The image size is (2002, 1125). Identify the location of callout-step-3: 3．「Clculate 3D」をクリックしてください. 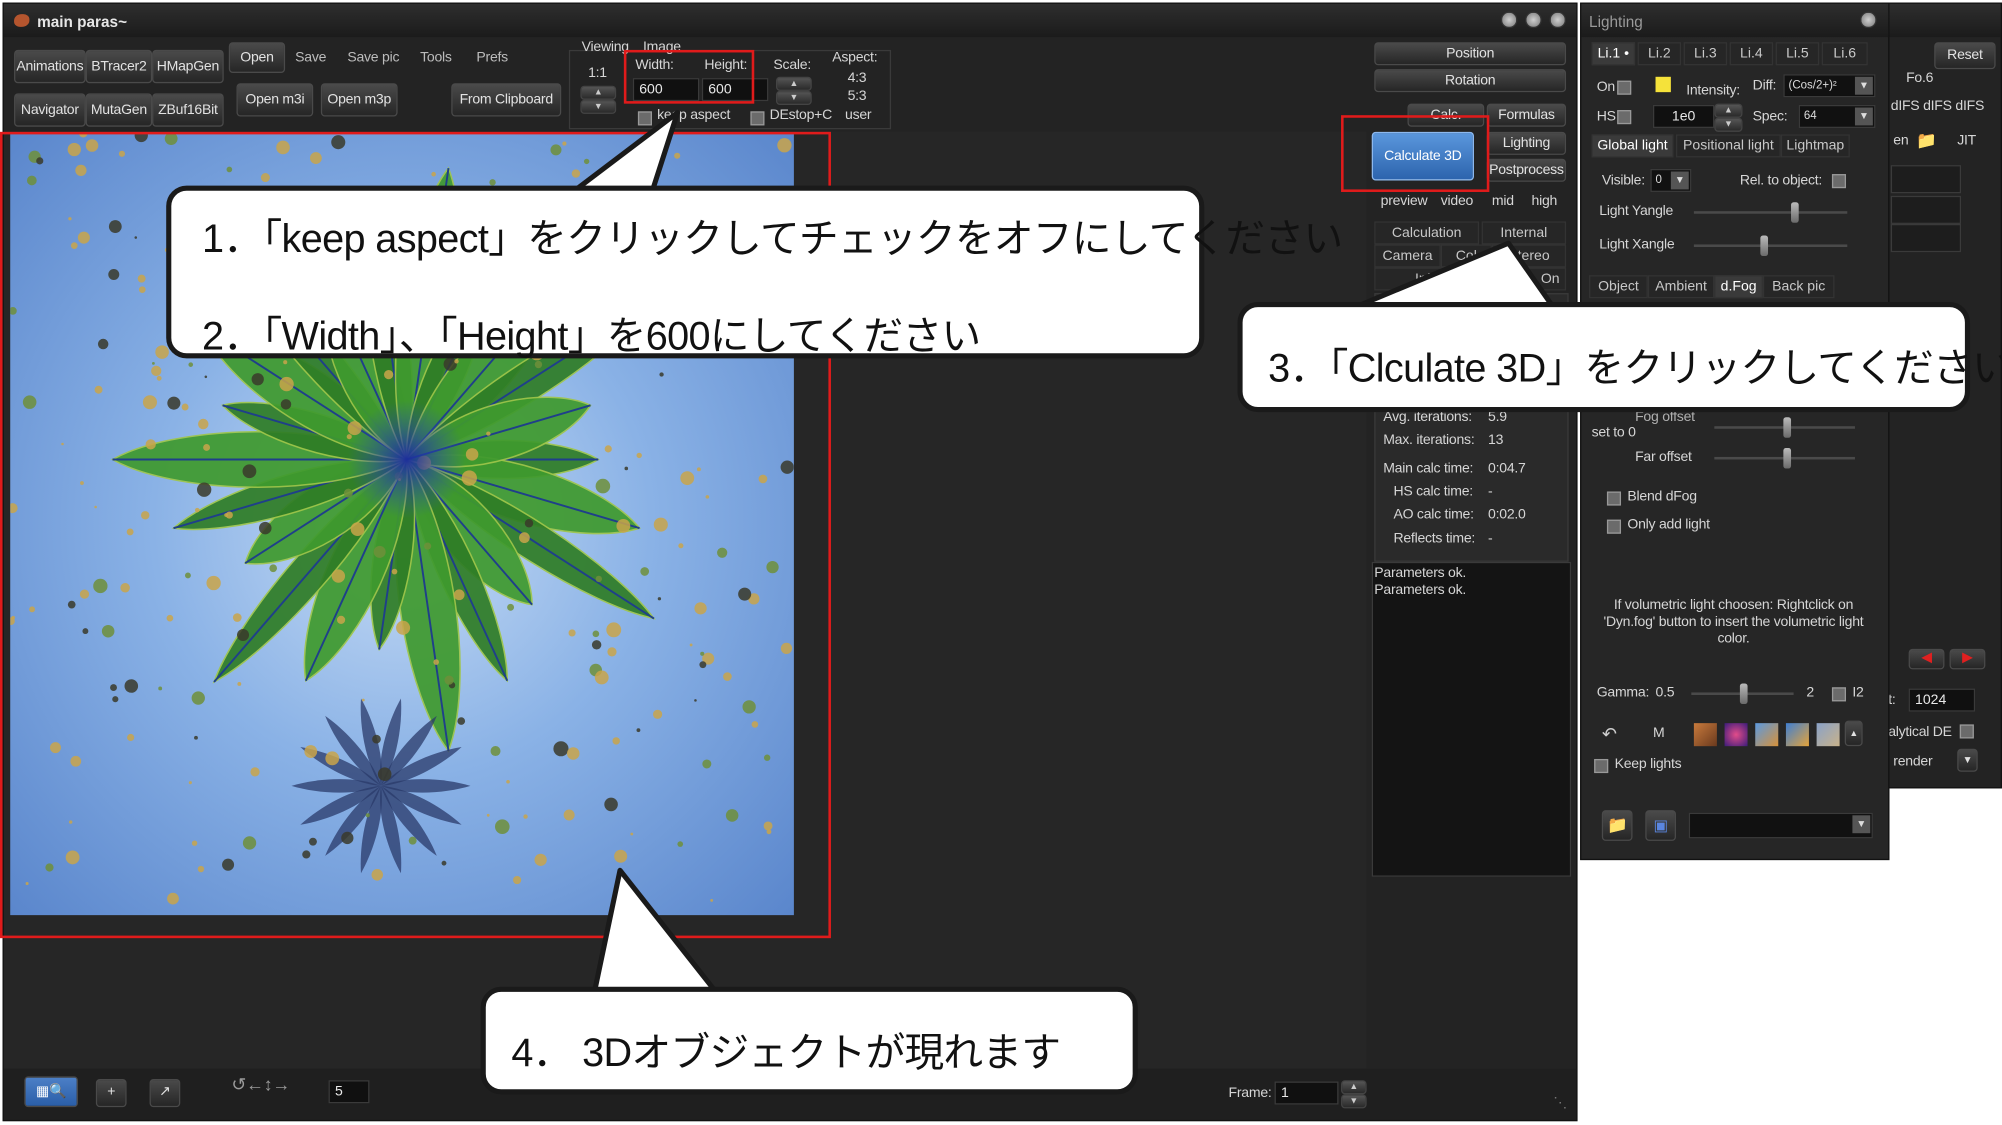
(1635, 368).